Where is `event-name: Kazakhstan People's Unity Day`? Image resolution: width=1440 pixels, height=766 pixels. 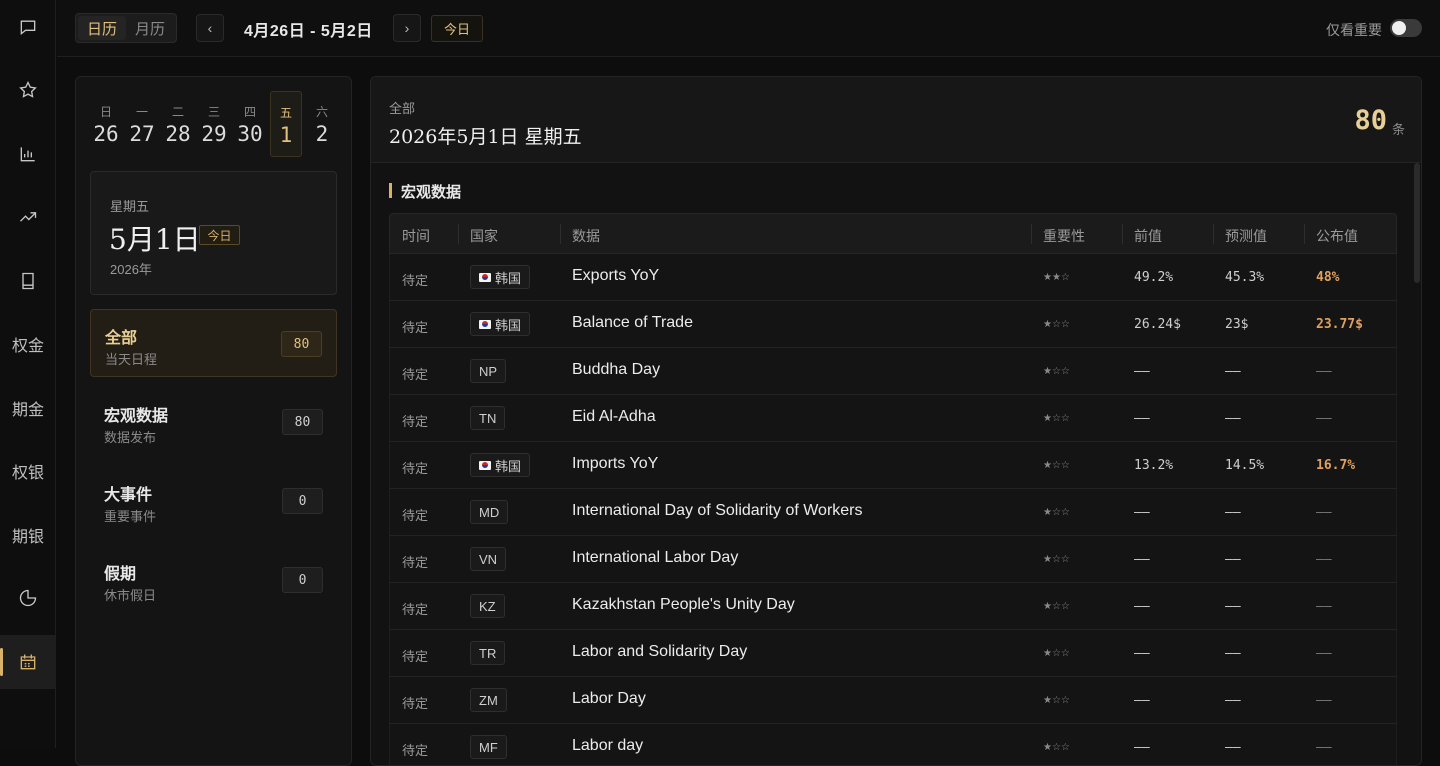
event-name: Kazakhstan People's Unity Day is located at coordinates (683, 605).